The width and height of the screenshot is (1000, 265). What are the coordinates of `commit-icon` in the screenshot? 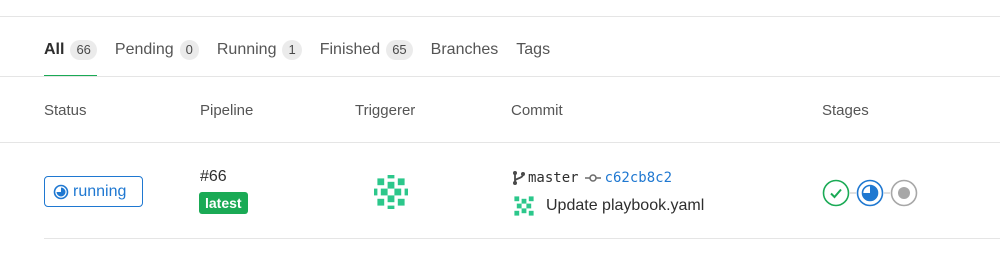 It's located at (592, 178).